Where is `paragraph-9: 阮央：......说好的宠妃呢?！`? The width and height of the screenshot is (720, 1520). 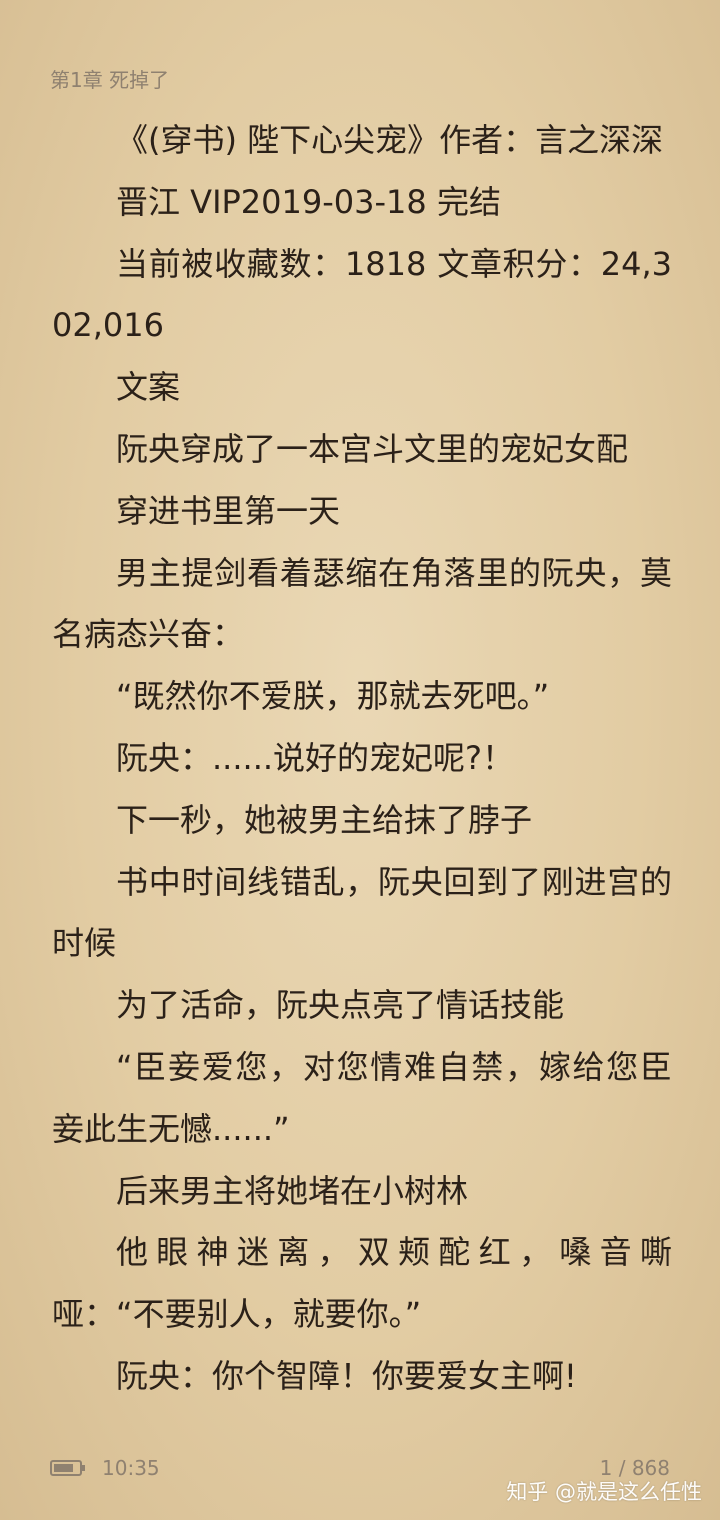 paragraph-9: 阮央：......说好的宠妃呢?！ is located at coordinates (315, 757).